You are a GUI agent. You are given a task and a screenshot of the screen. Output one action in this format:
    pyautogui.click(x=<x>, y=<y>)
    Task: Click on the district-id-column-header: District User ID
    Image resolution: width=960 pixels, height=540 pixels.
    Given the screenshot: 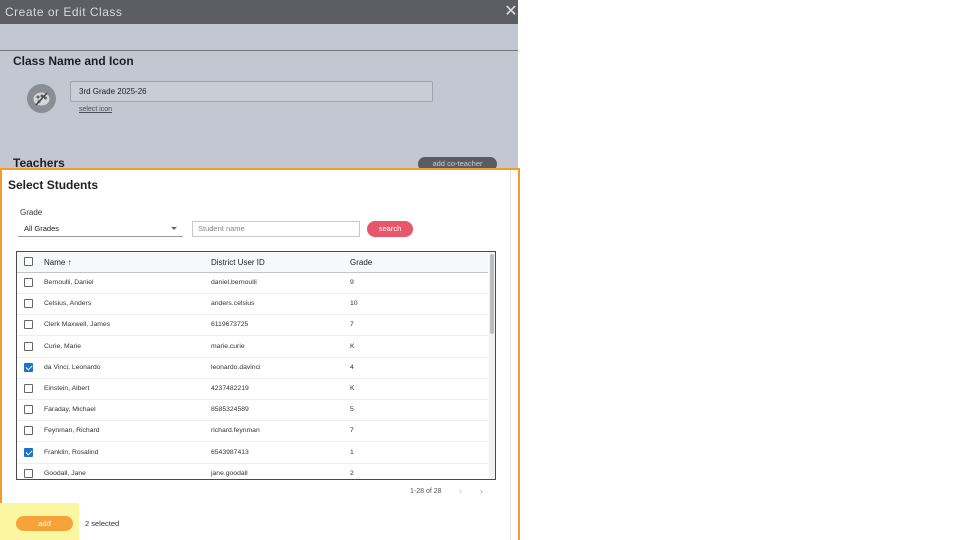 What is the action you would take?
    pyautogui.click(x=238, y=262)
    